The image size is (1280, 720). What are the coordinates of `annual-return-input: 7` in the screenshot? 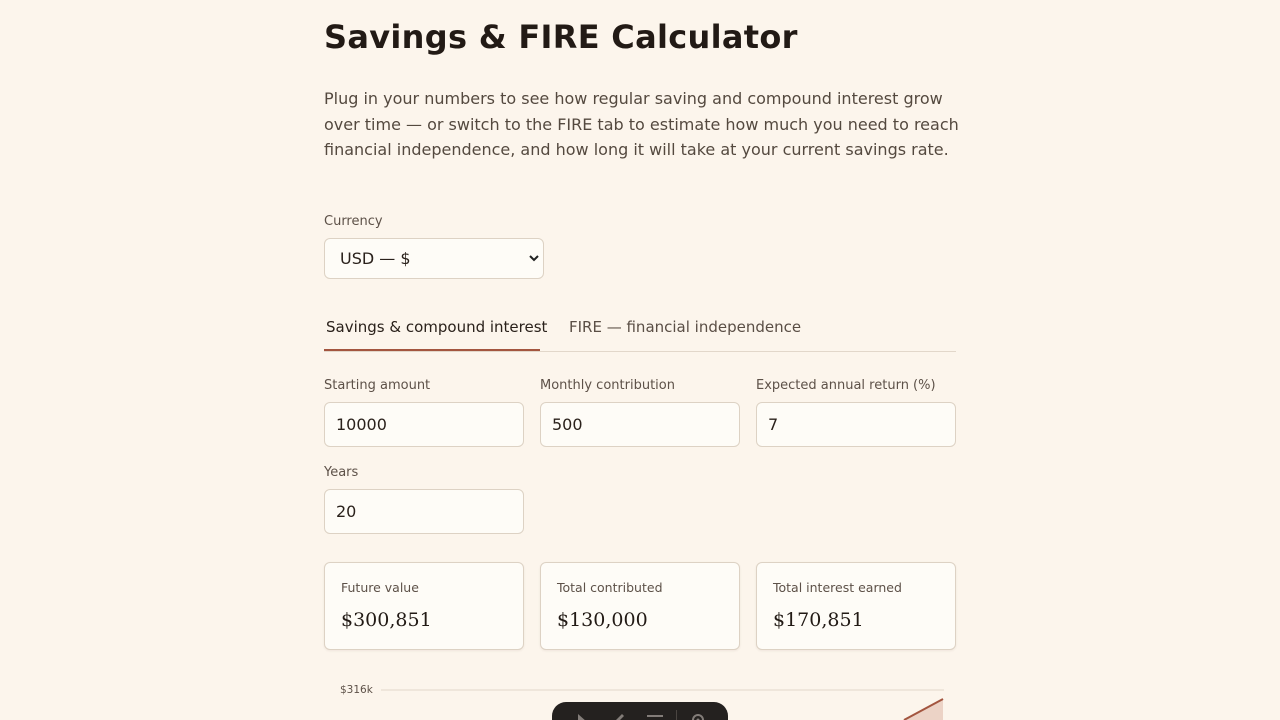 It's located at (856, 424).